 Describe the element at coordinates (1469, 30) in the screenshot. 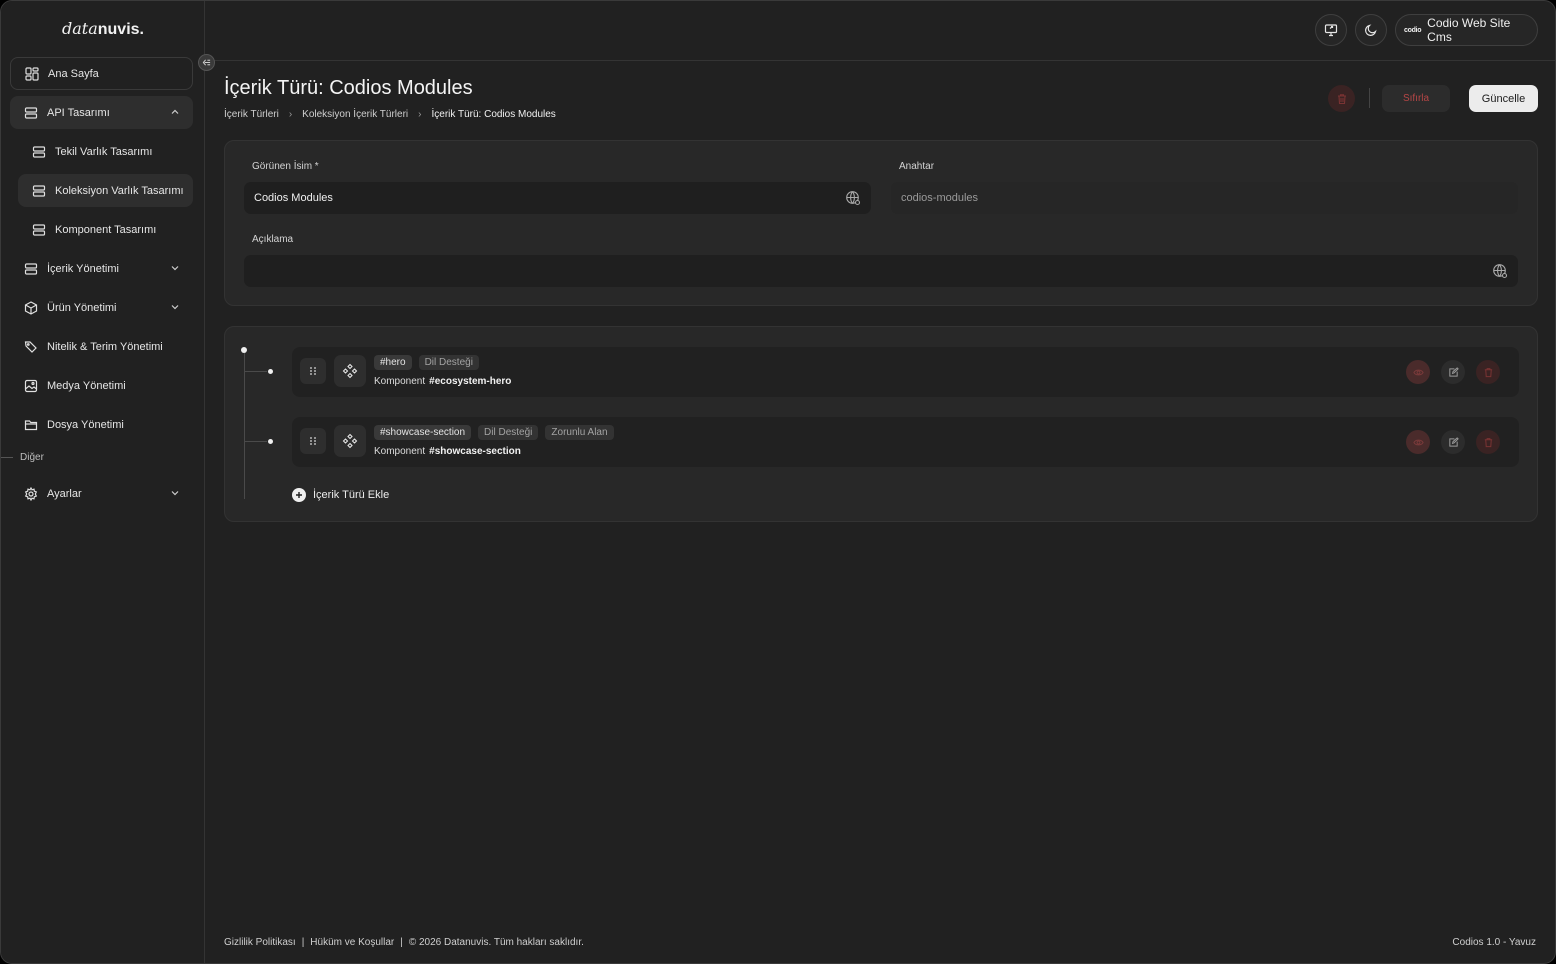

I see `site-switcher-label: Codio Web Site Cms` at that location.